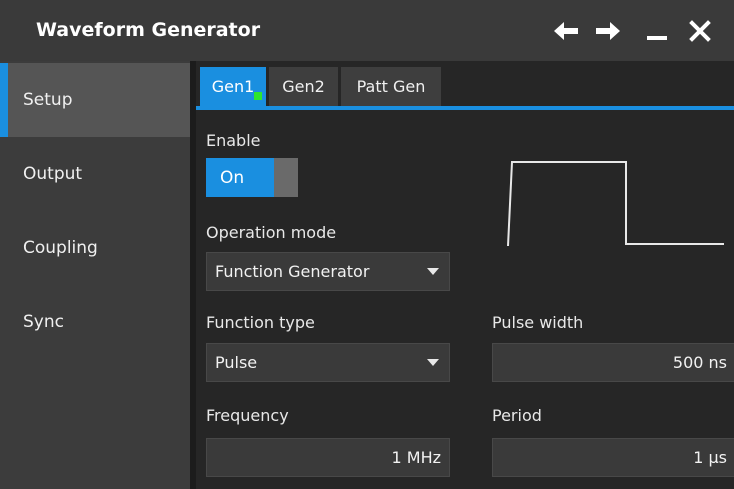 This screenshot has width=734, height=489. What do you see at coordinates (258, 96) in the screenshot?
I see `active-status-dot` at bounding box center [258, 96].